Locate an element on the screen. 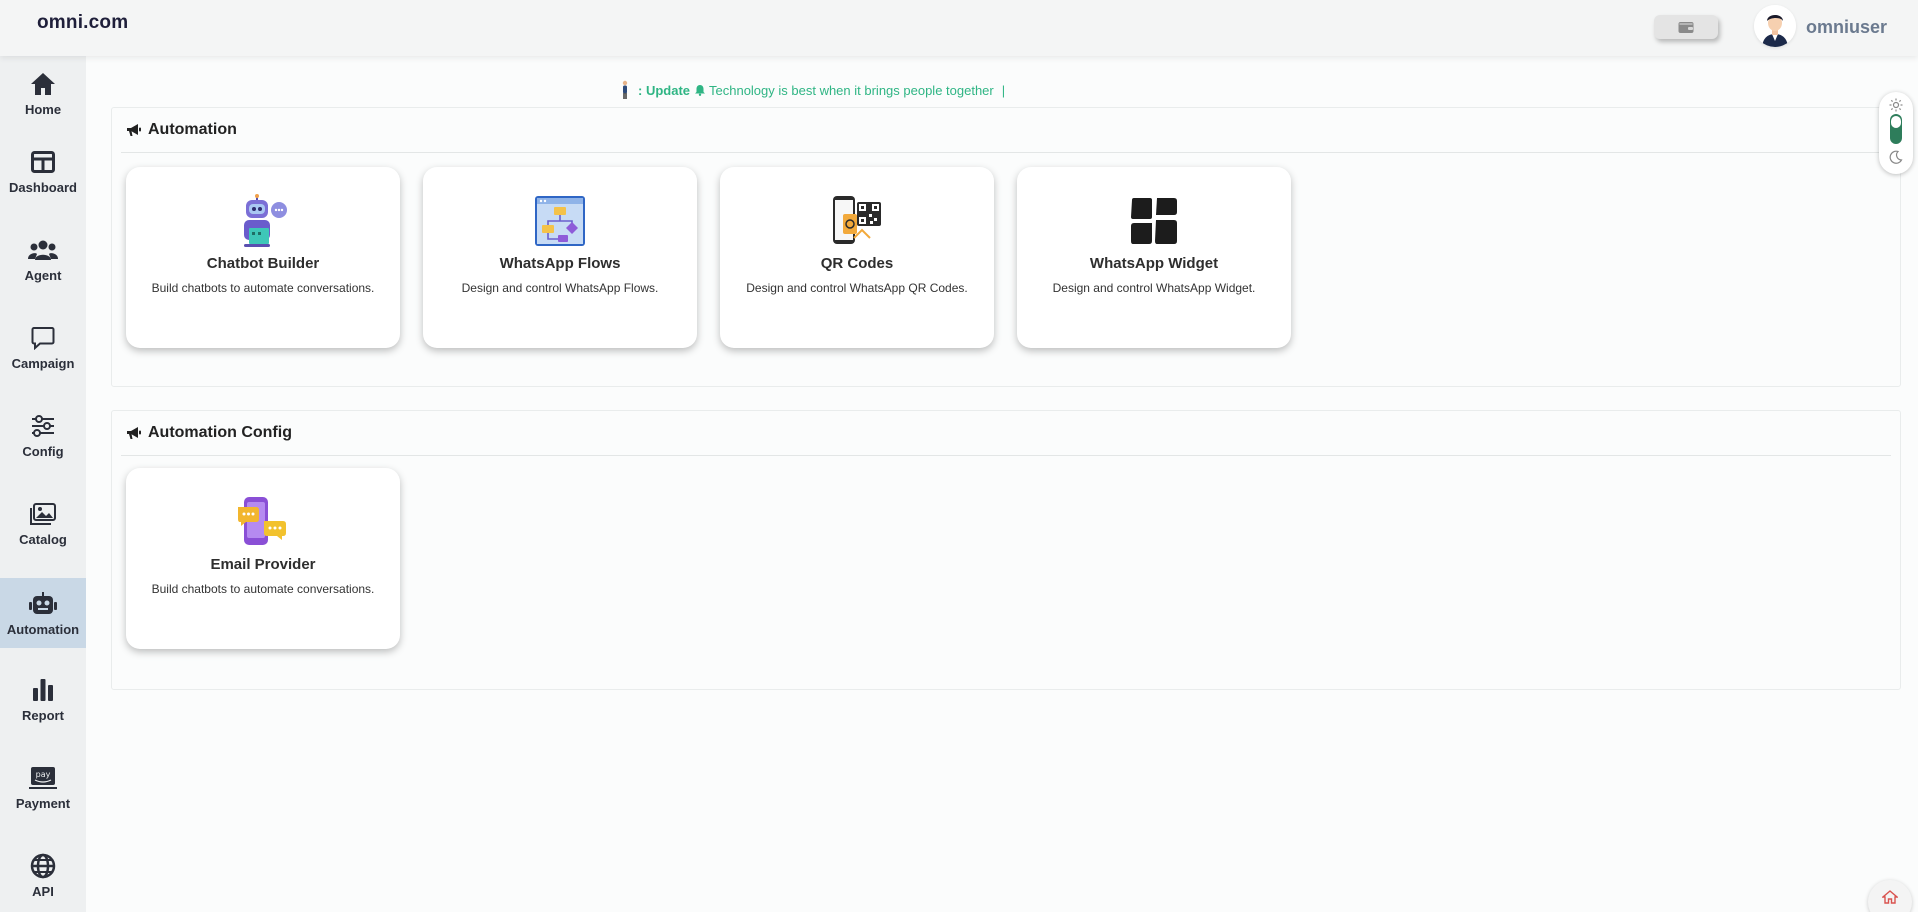 The width and height of the screenshot is (1918, 912). wallet-button is located at coordinates (1686, 27).